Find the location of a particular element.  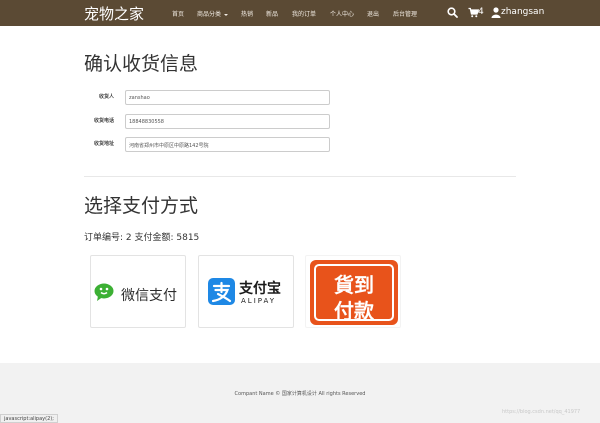

cod-frame: 貨到 付款 is located at coordinates (354, 293).